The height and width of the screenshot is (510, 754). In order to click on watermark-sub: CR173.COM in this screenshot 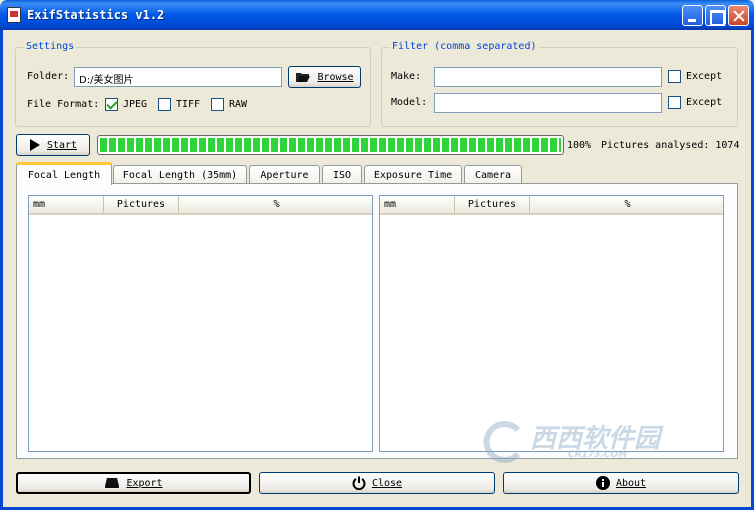, I will do `click(597, 455)`.